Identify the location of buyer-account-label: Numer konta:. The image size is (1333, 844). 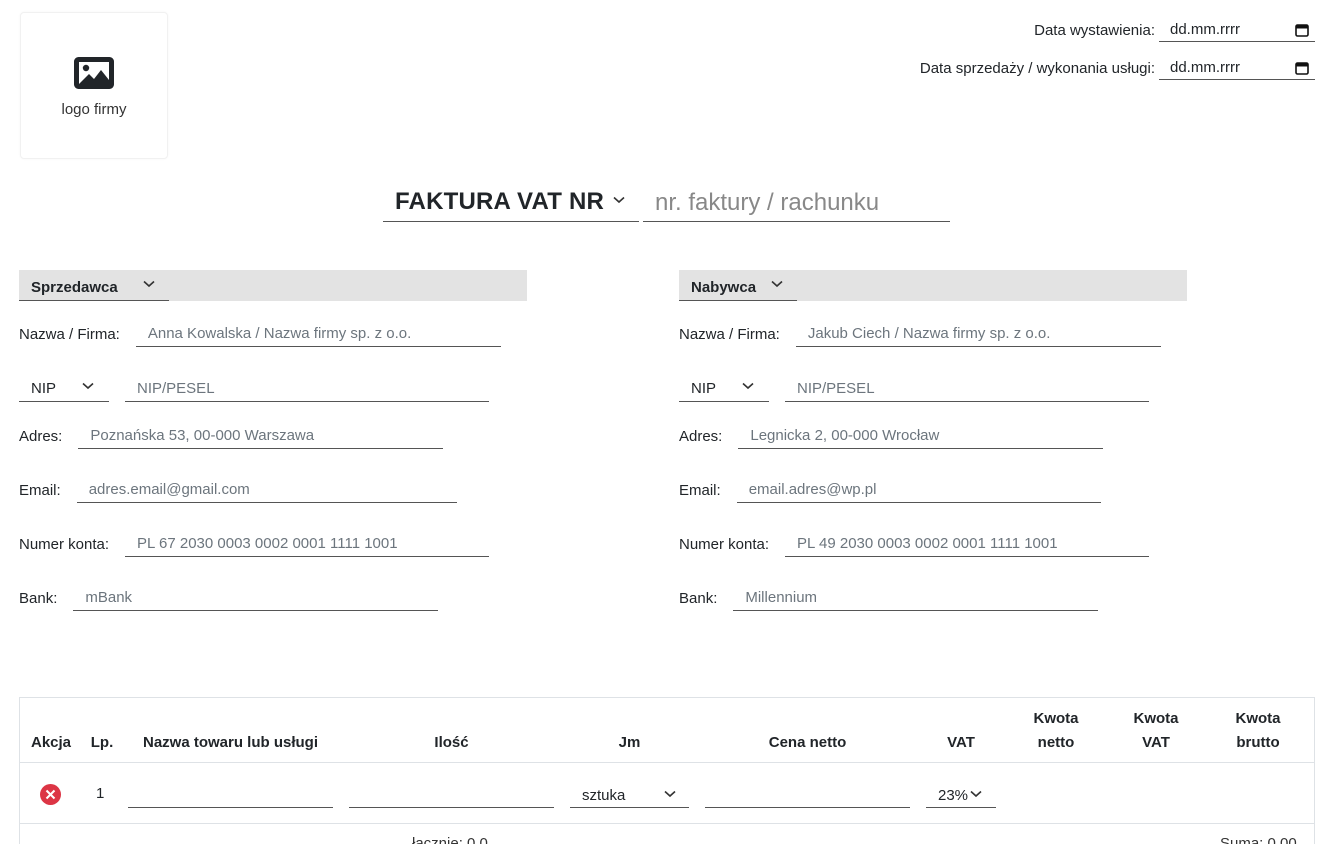
(724, 544).